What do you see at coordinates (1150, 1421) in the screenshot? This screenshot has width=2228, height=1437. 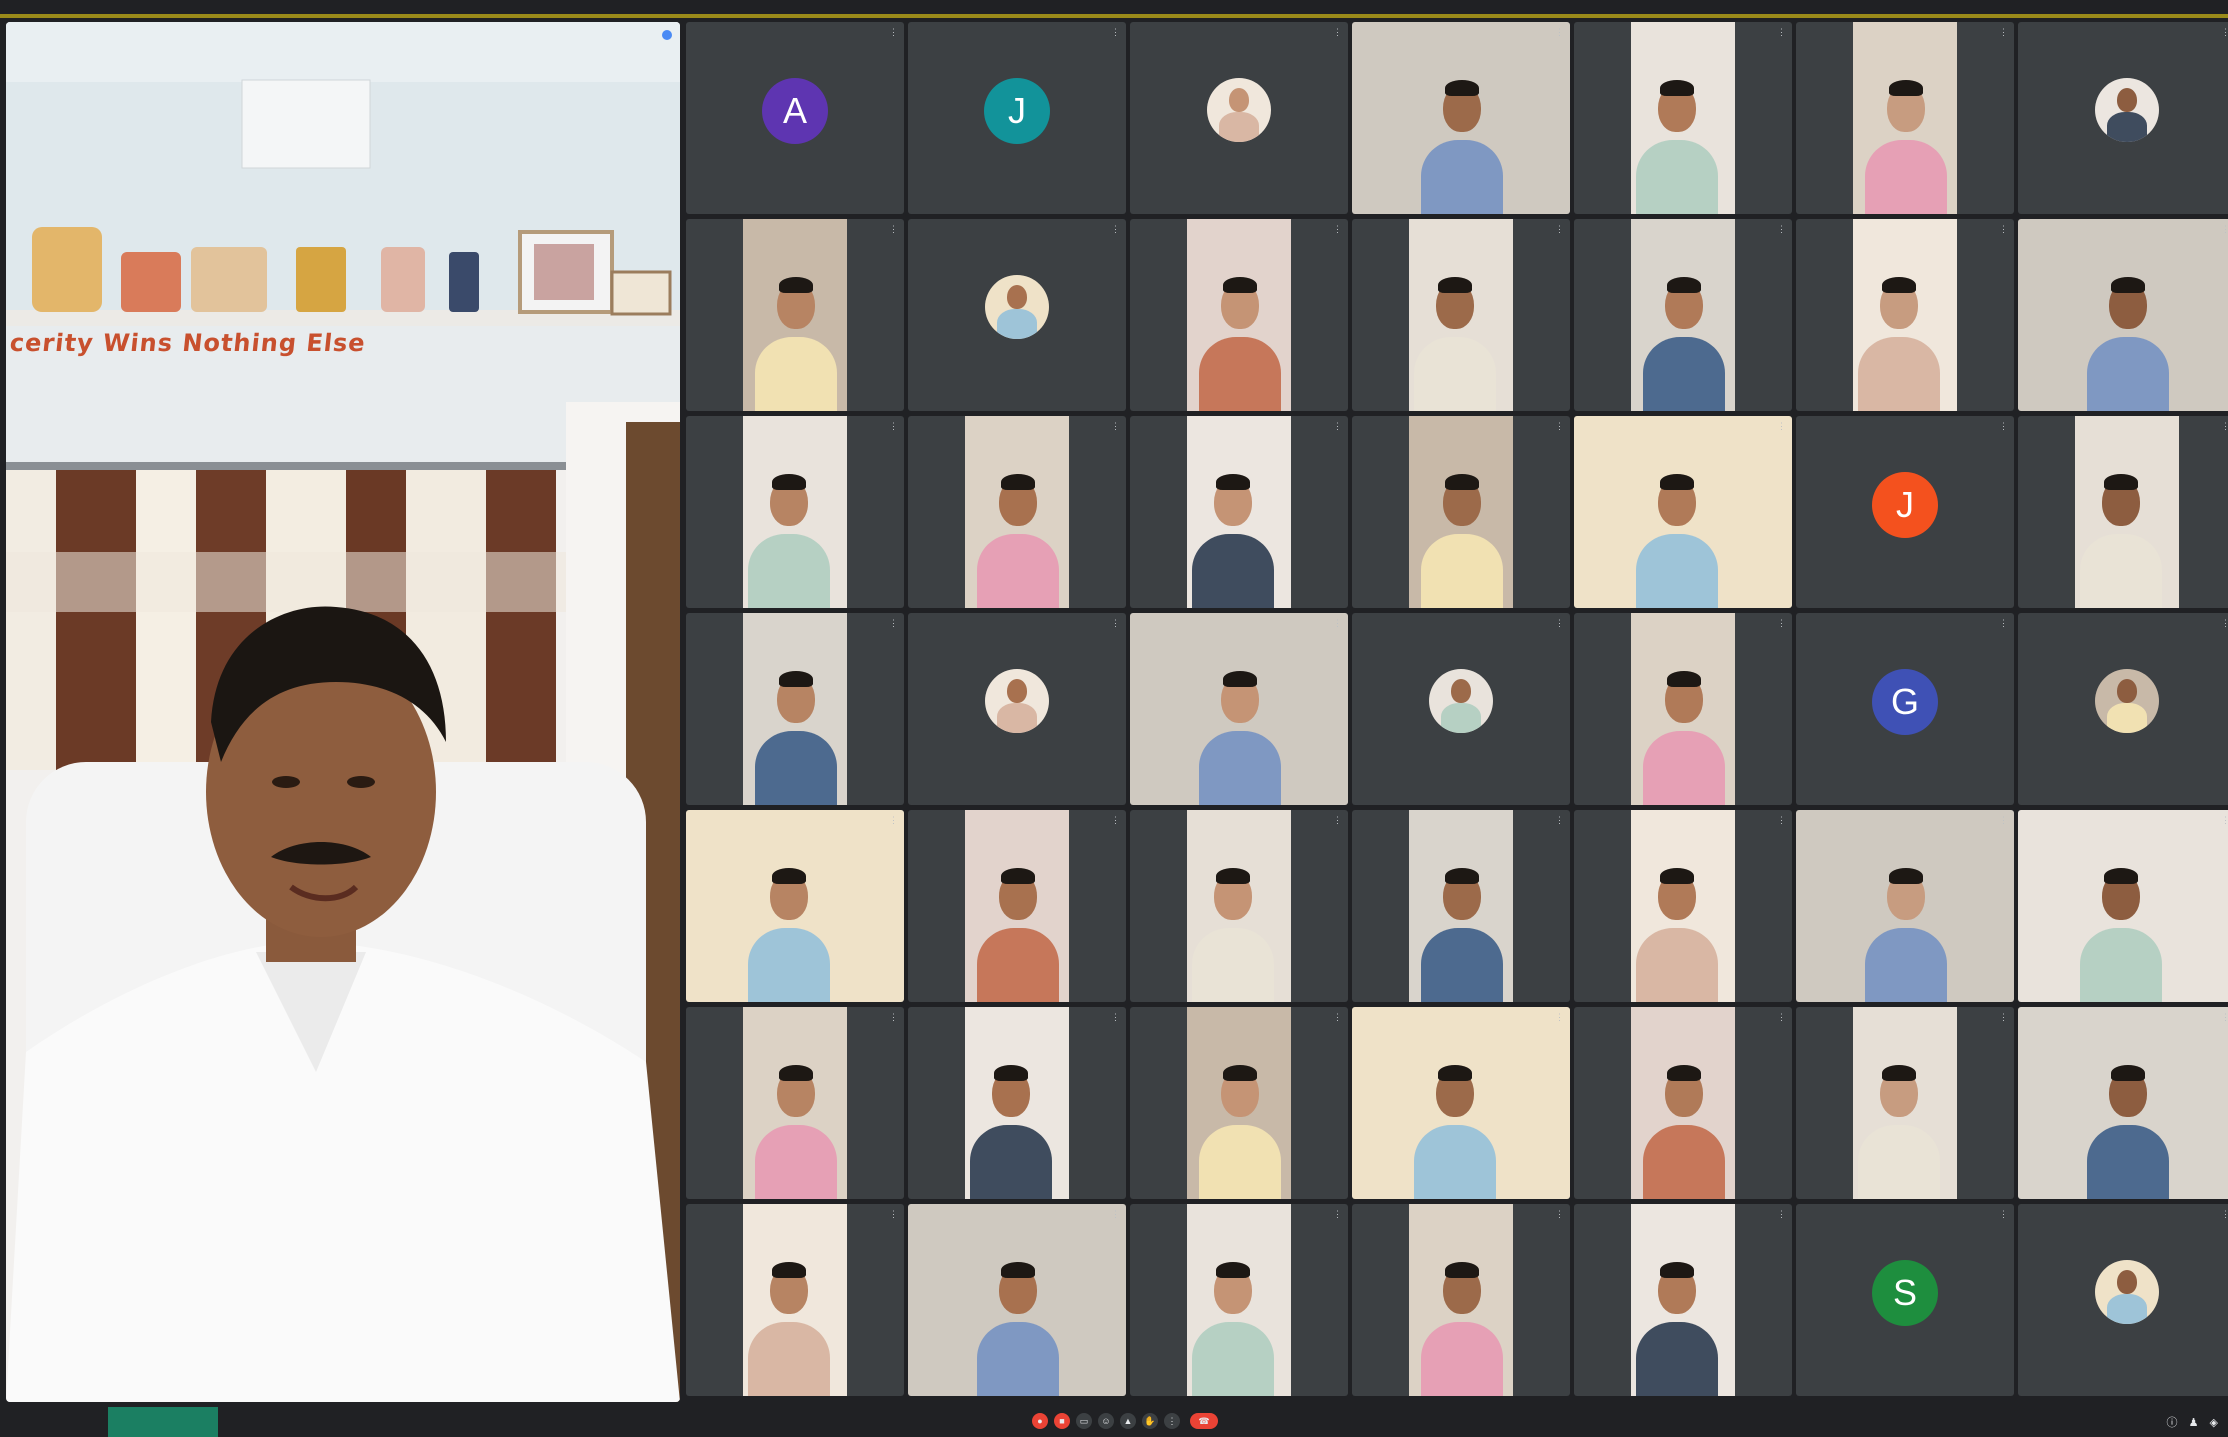 I see `raise-hand-icon: ✋` at bounding box center [1150, 1421].